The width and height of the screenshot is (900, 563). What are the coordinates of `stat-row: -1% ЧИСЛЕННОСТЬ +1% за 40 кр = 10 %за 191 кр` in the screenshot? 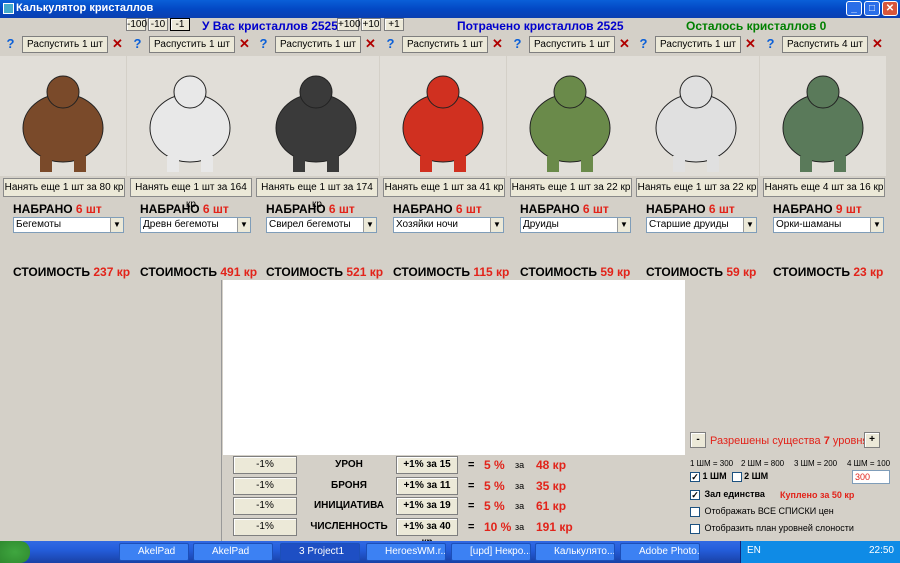 It's located at (407, 533).